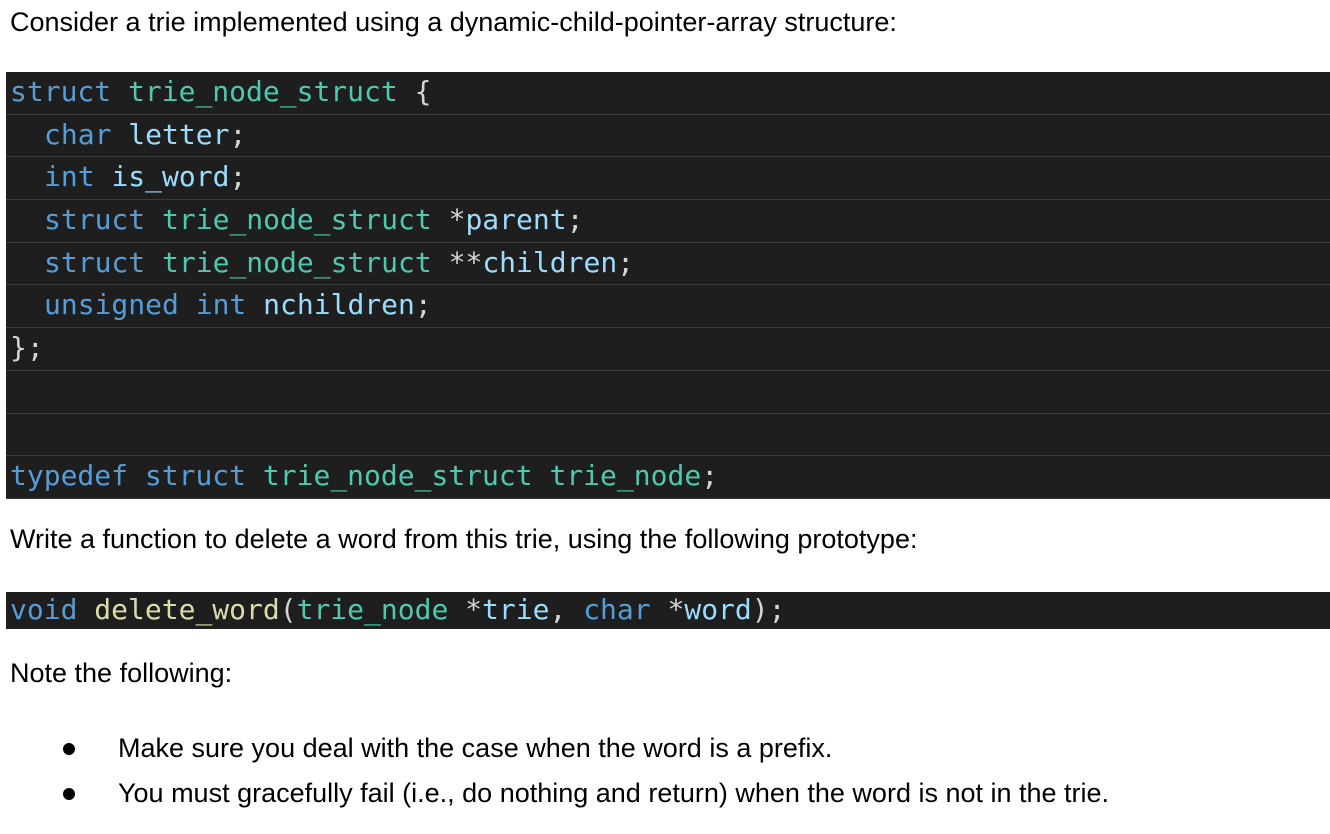 The height and width of the screenshot is (834, 1330). What do you see at coordinates (111, 305) in the screenshot?
I see `keyword: unsigned` at bounding box center [111, 305].